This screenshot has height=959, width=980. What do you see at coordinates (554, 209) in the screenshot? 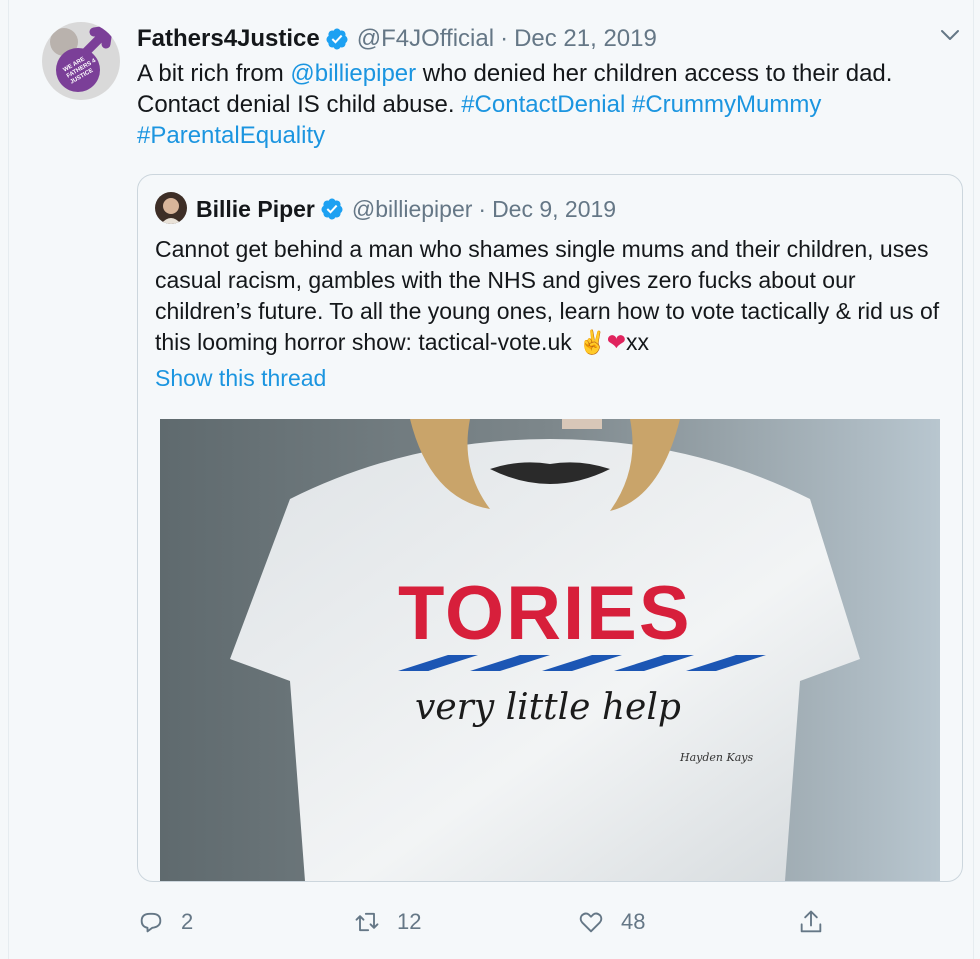
I see `quote-date: Dec 9, 2019` at bounding box center [554, 209].